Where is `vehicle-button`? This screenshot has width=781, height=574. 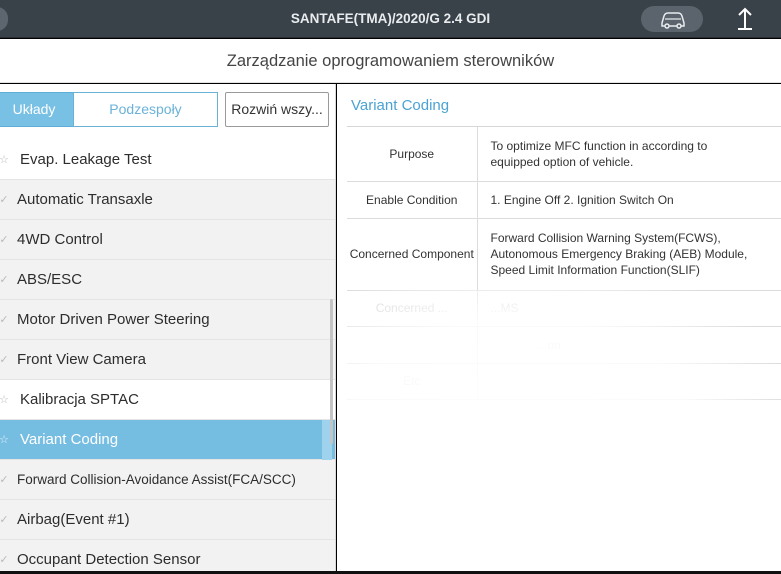 vehicle-button is located at coordinates (672, 19).